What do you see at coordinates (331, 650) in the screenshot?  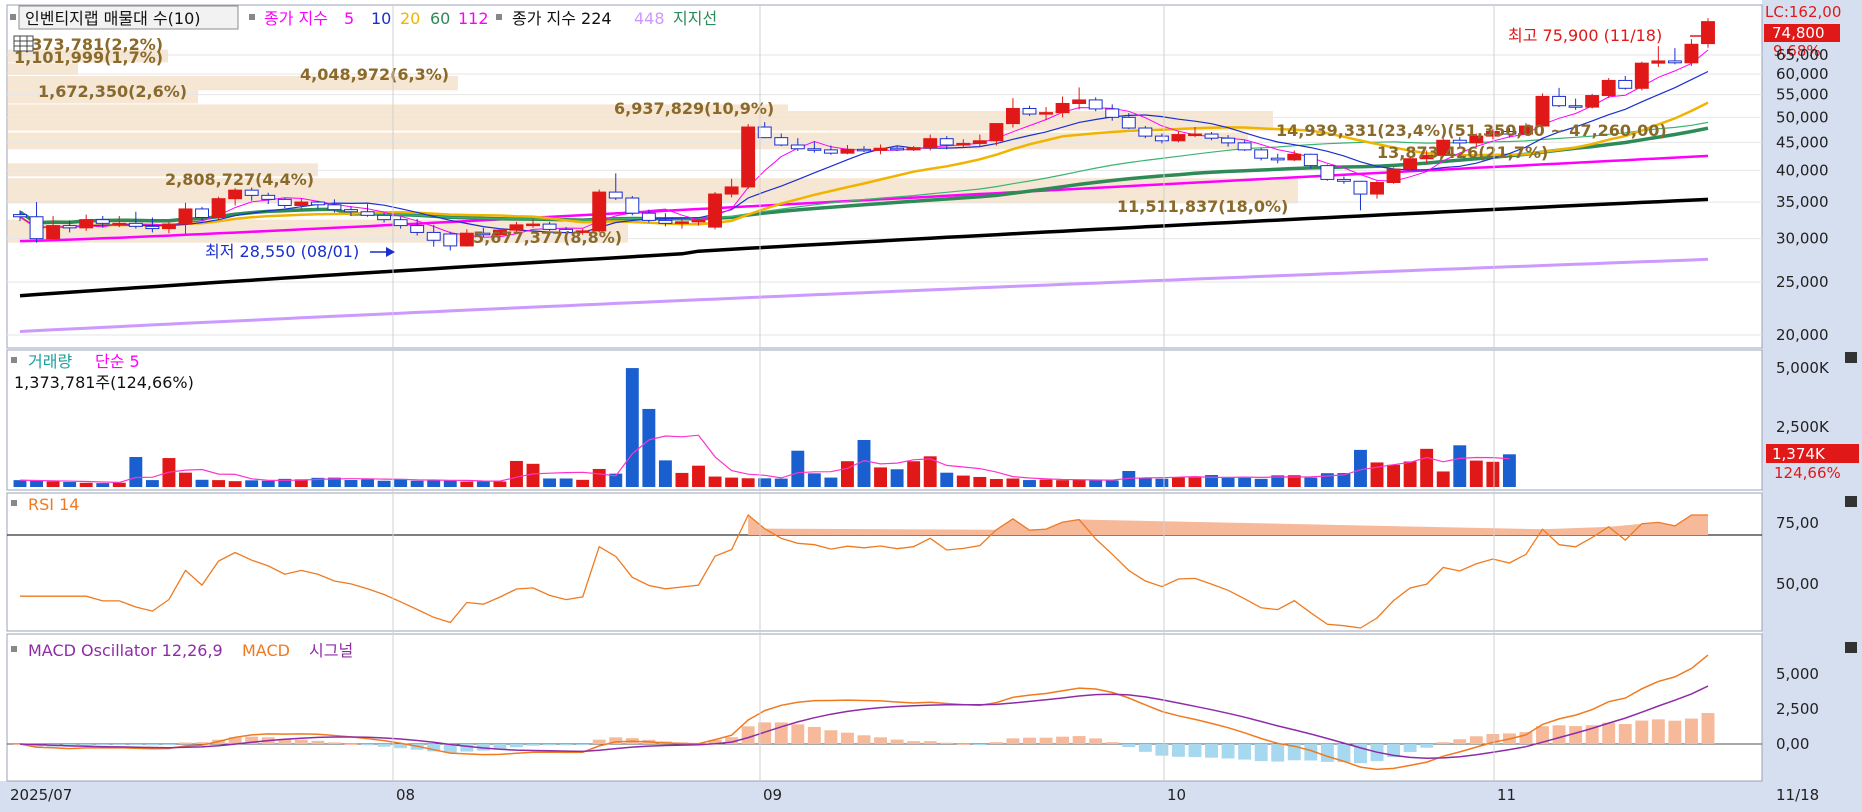 I see `signal-label: 시그널` at bounding box center [331, 650].